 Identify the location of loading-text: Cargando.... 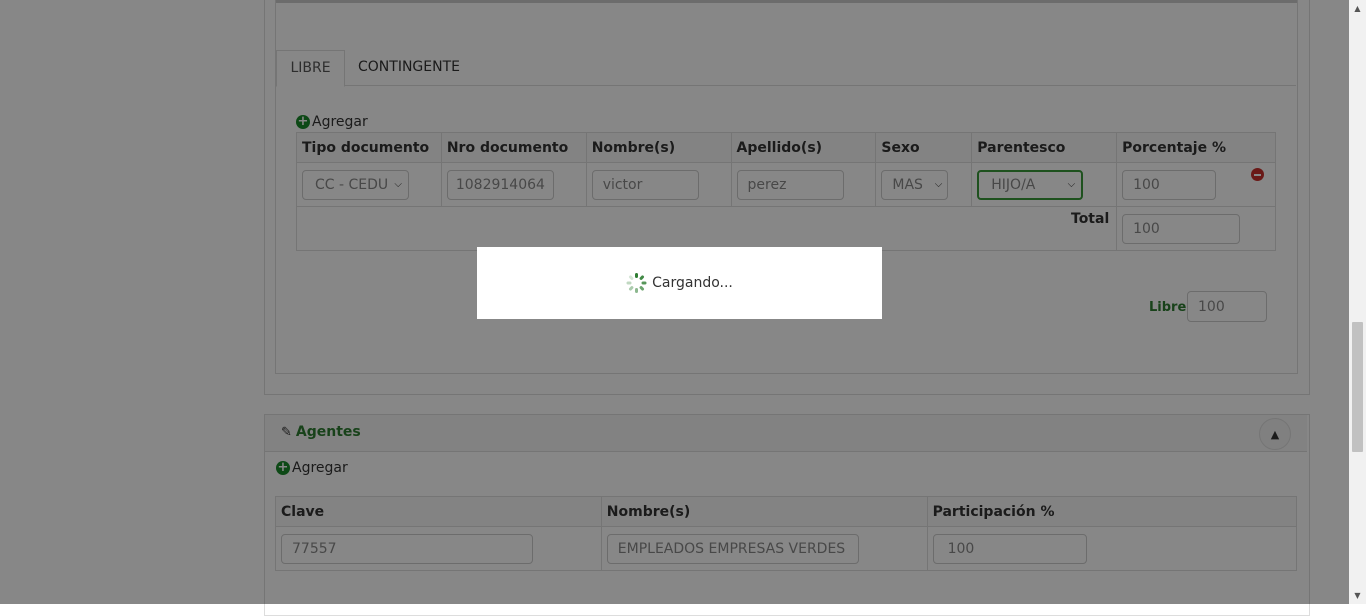
(692, 283).